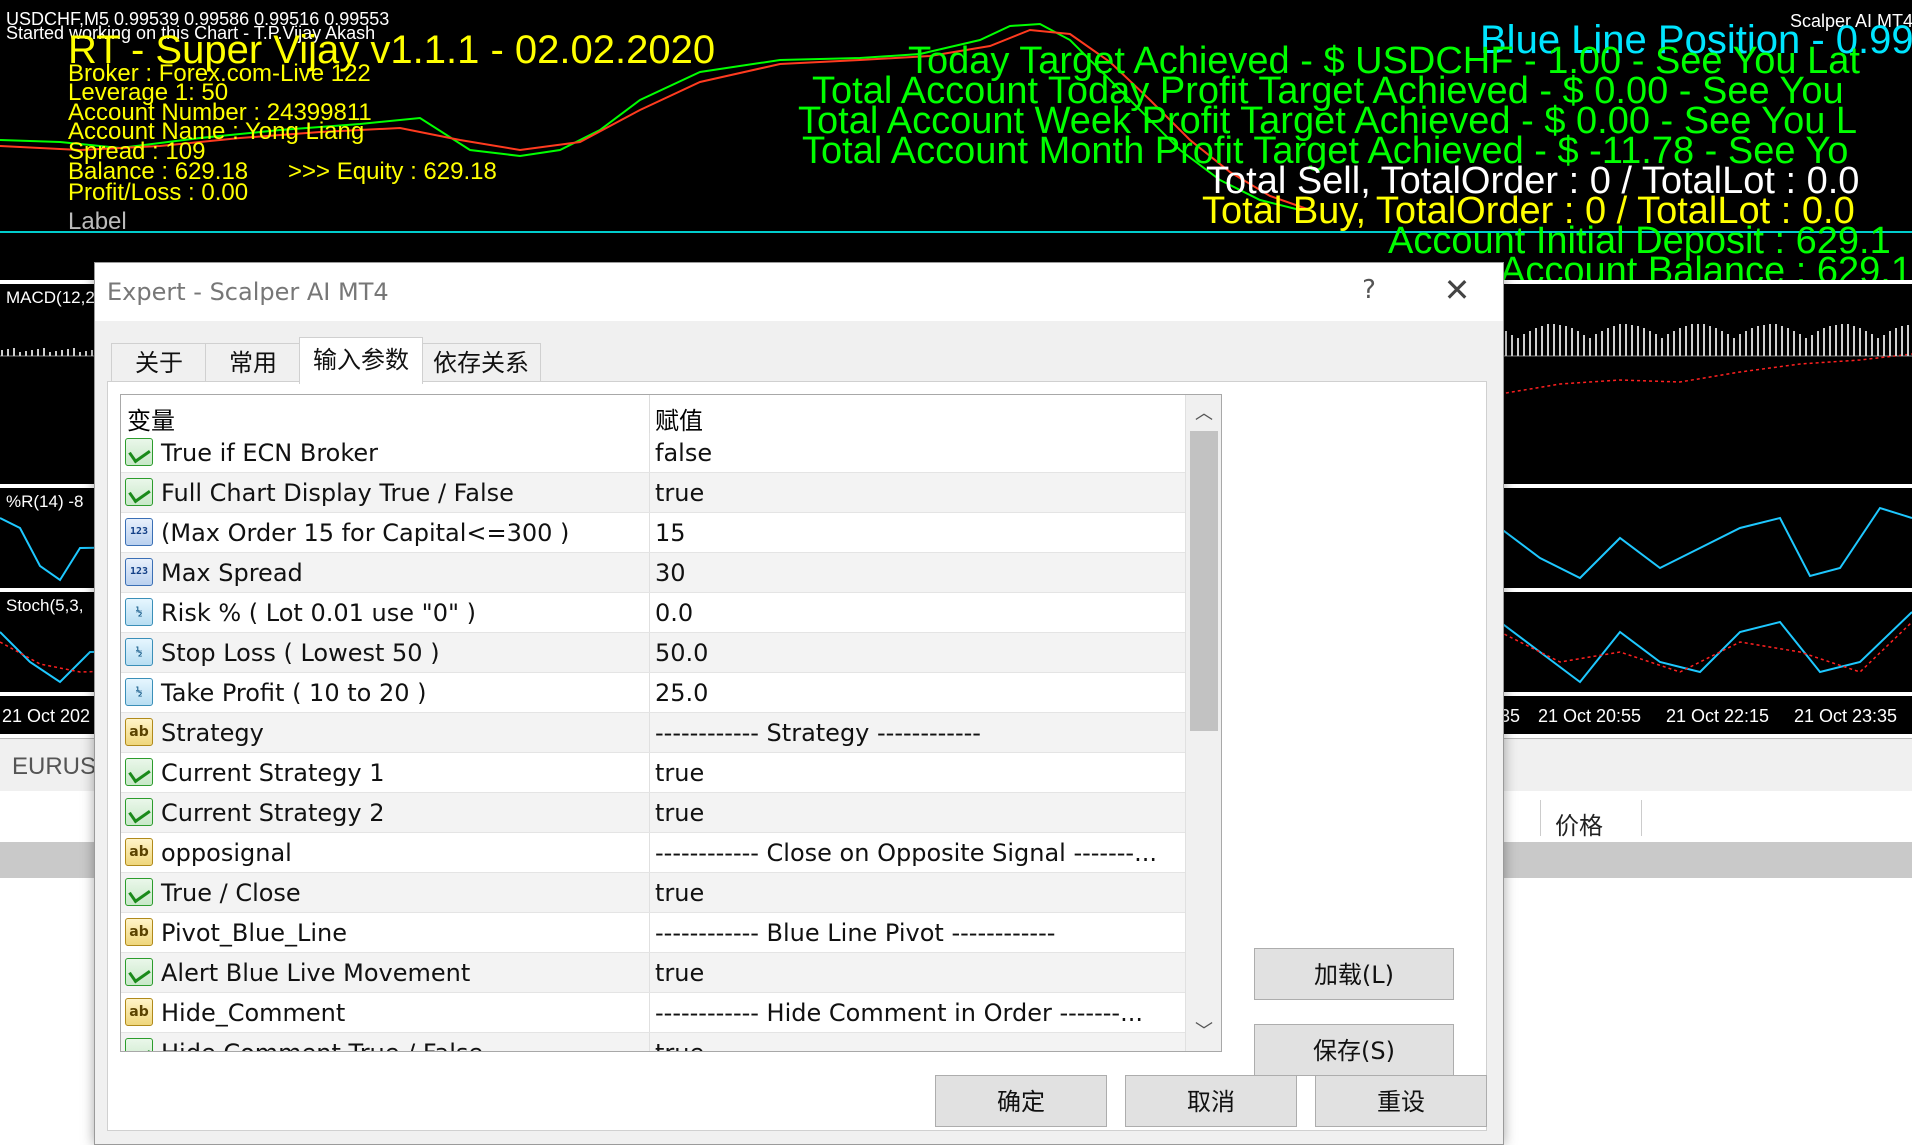 This screenshot has height=1145, width=1912. Describe the element at coordinates (1590, 716) in the screenshot. I see `time-label: 21 Oct 20:55` at that location.